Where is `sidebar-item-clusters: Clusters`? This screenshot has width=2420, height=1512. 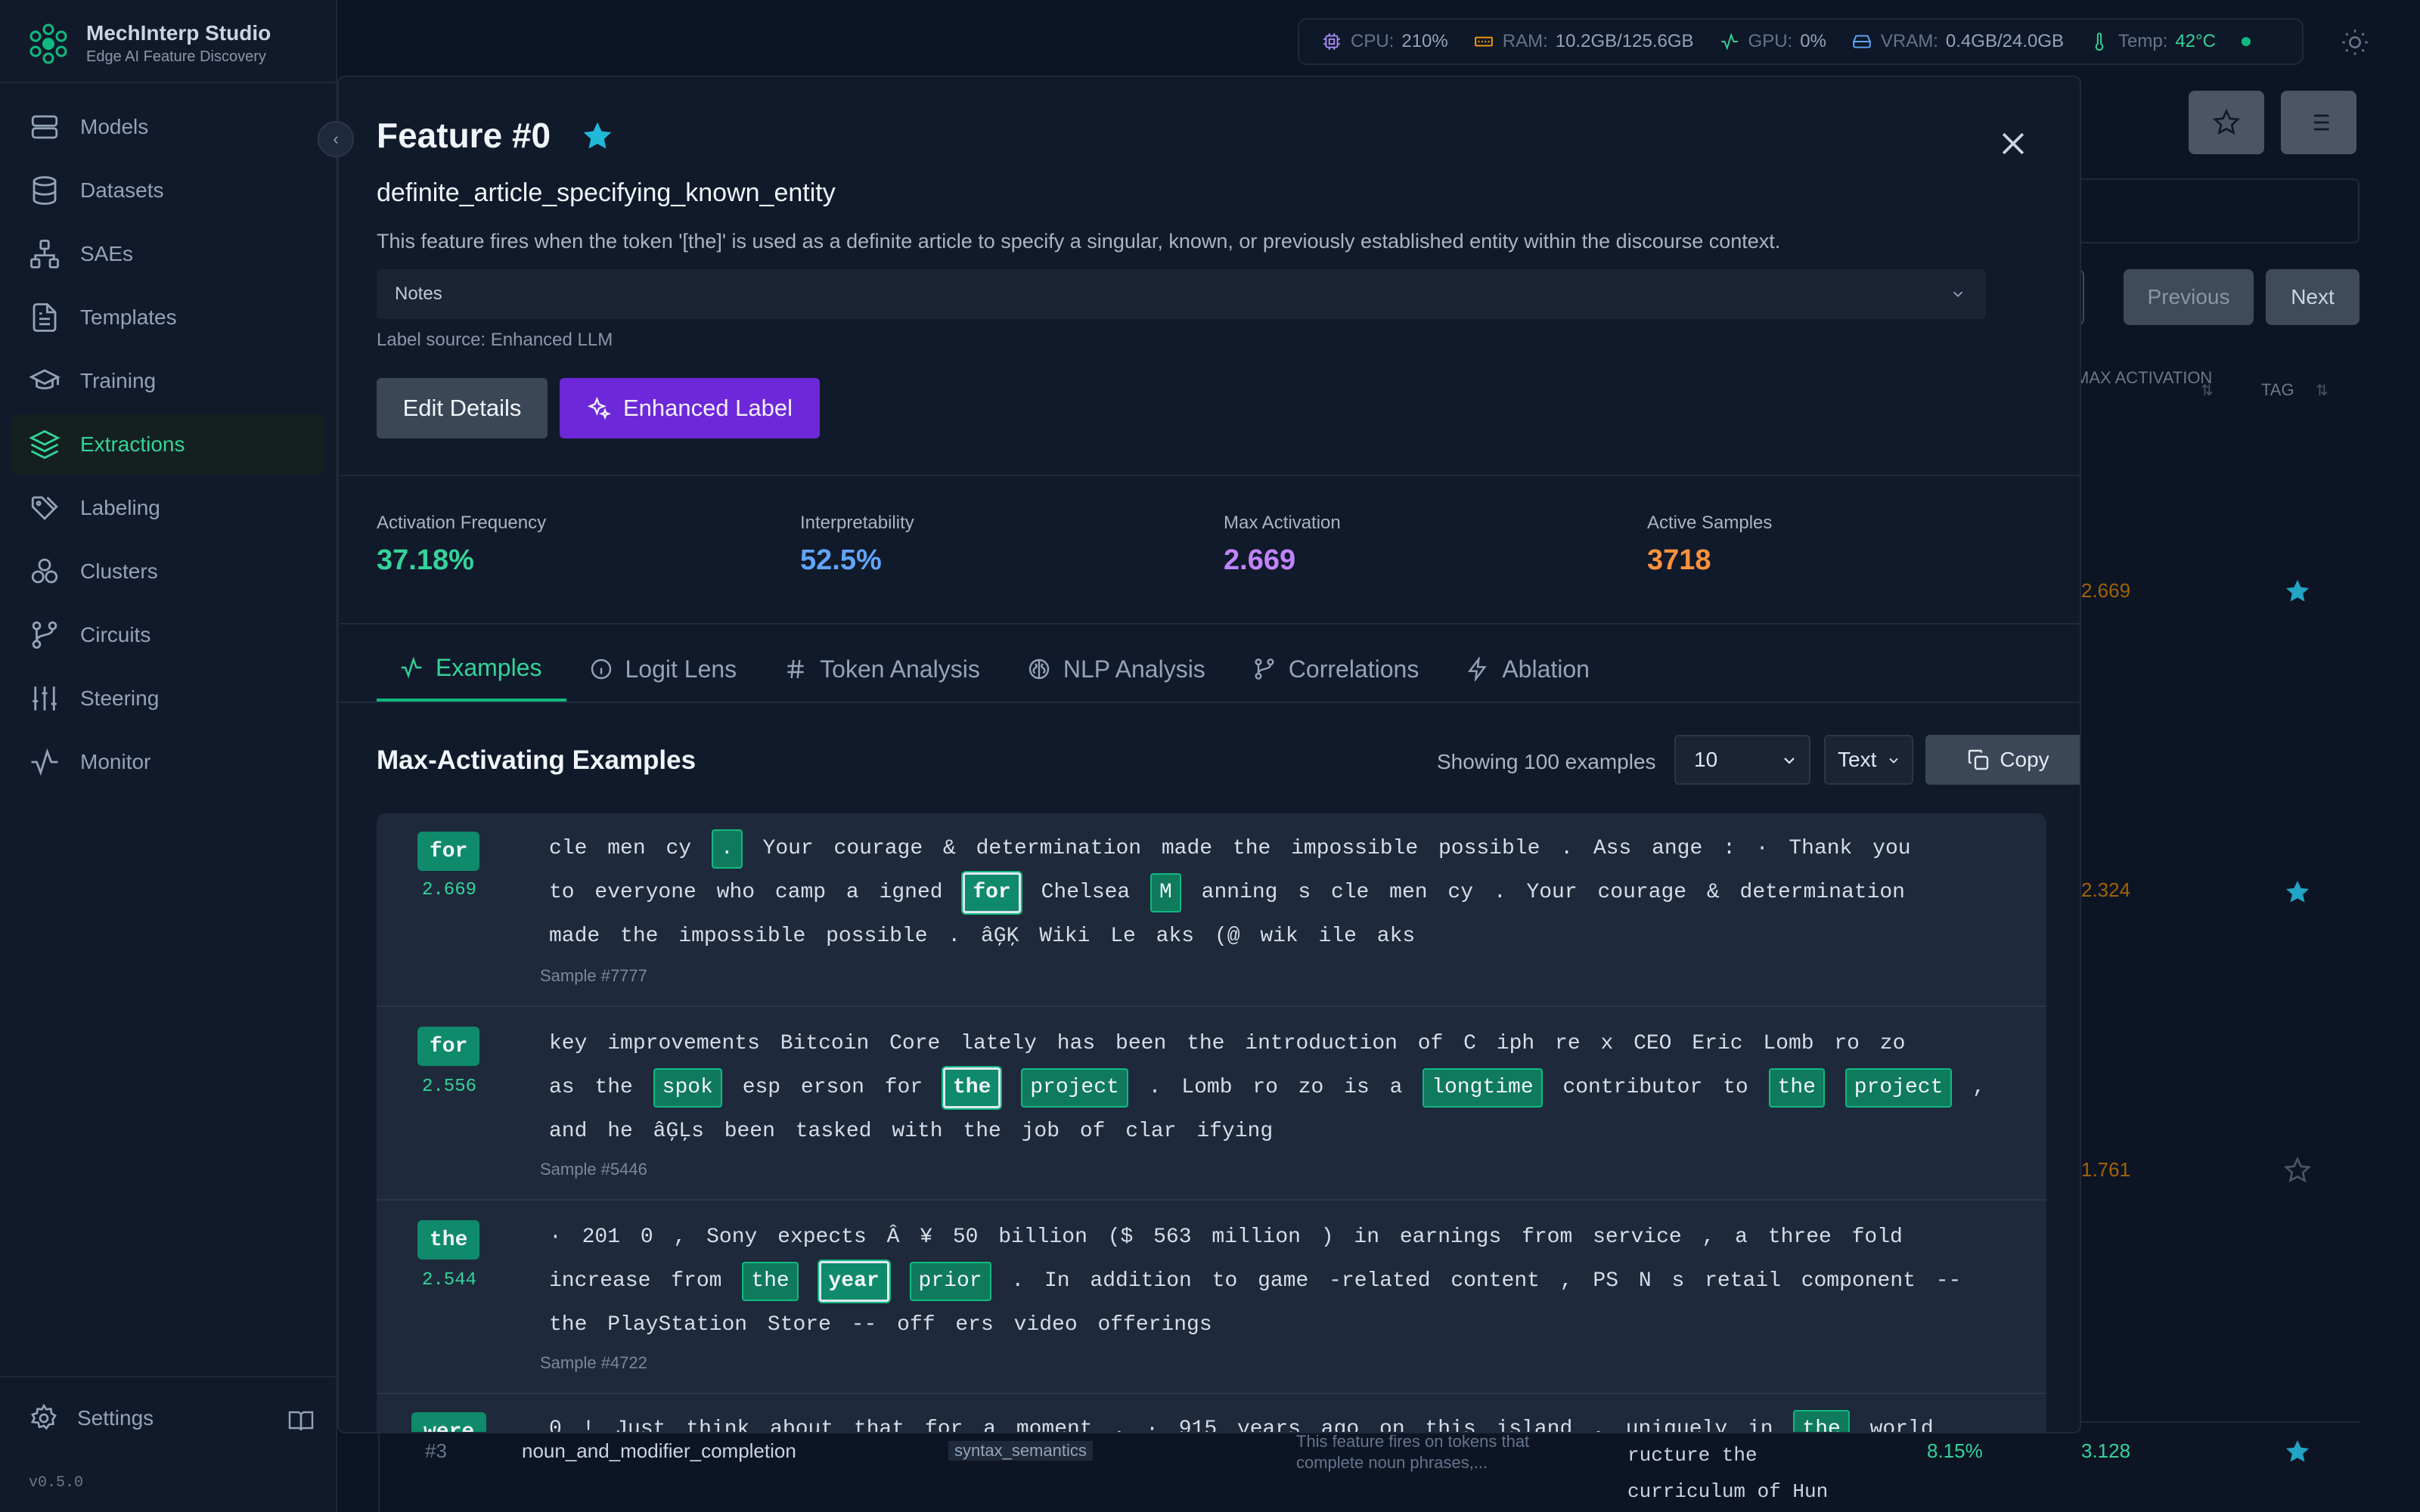 sidebar-item-clusters: Clusters is located at coordinates (168, 571).